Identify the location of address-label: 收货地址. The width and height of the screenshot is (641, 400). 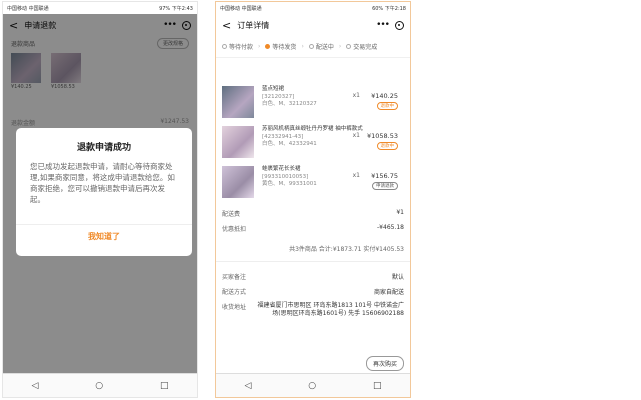
(234, 307).